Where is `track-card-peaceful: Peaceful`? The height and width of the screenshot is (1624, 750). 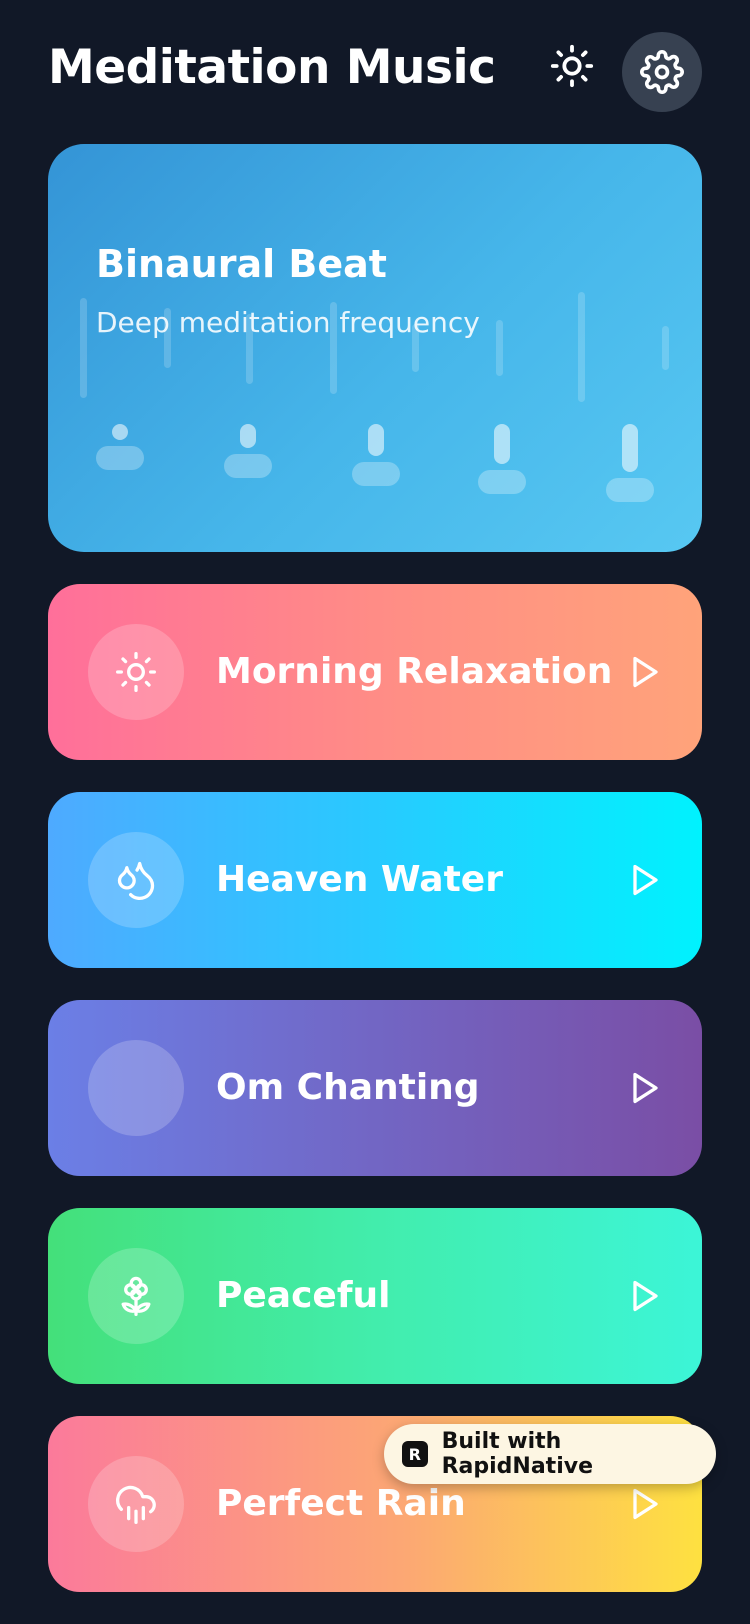 track-card-peaceful: Peaceful is located at coordinates (375, 1296).